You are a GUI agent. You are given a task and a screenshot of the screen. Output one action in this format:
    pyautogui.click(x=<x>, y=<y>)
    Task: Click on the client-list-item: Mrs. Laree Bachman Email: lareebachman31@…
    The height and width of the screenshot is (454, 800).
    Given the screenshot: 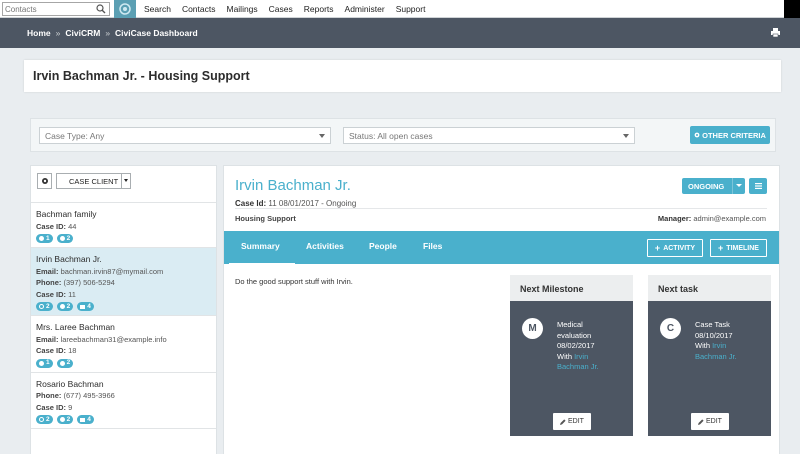 What is the action you would take?
    pyautogui.click(x=123, y=344)
    